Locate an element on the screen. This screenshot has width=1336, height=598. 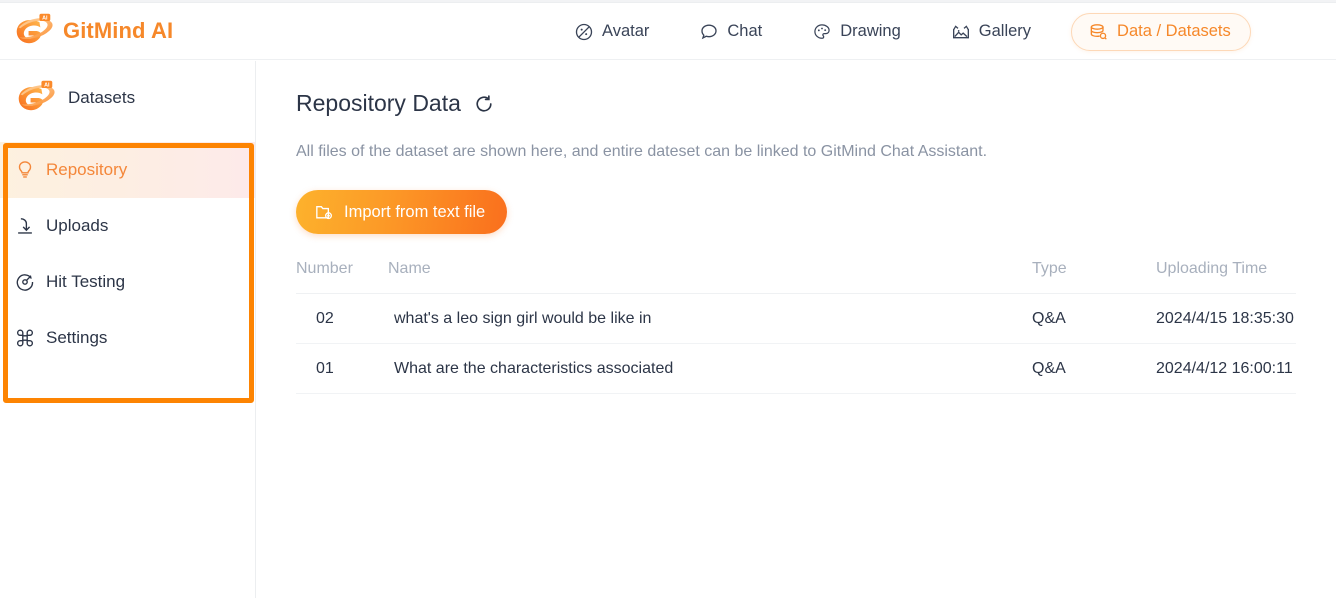
sidebar-item-label: Settings is located at coordinates (77, 337).